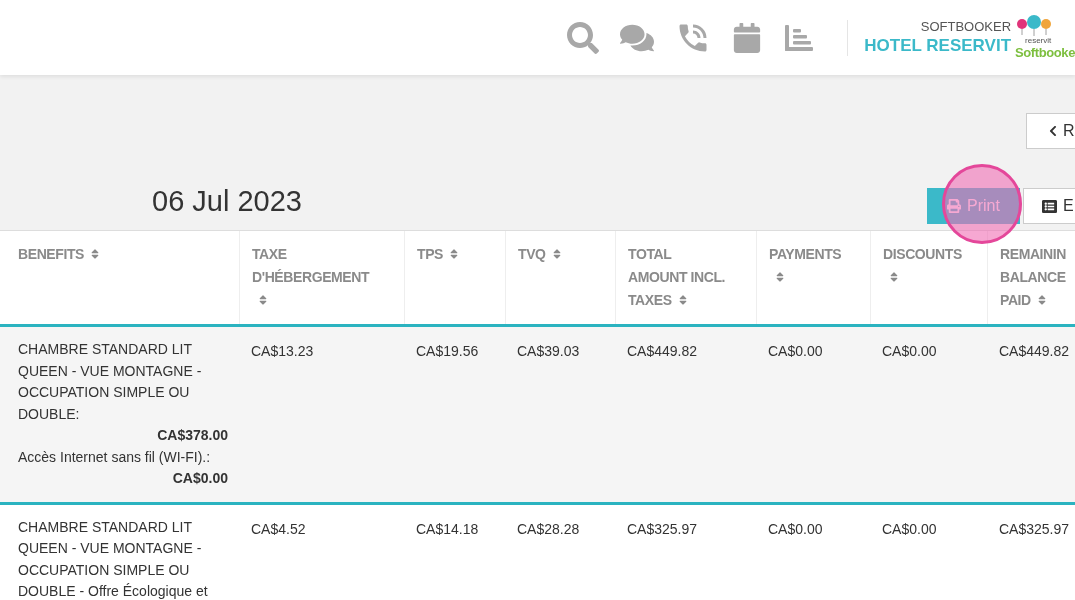  Describe the element at coordinates (679, 277) in the screenshot. I see `column-header: TOTAL AMOUNT INCL. TAXES` at that location.